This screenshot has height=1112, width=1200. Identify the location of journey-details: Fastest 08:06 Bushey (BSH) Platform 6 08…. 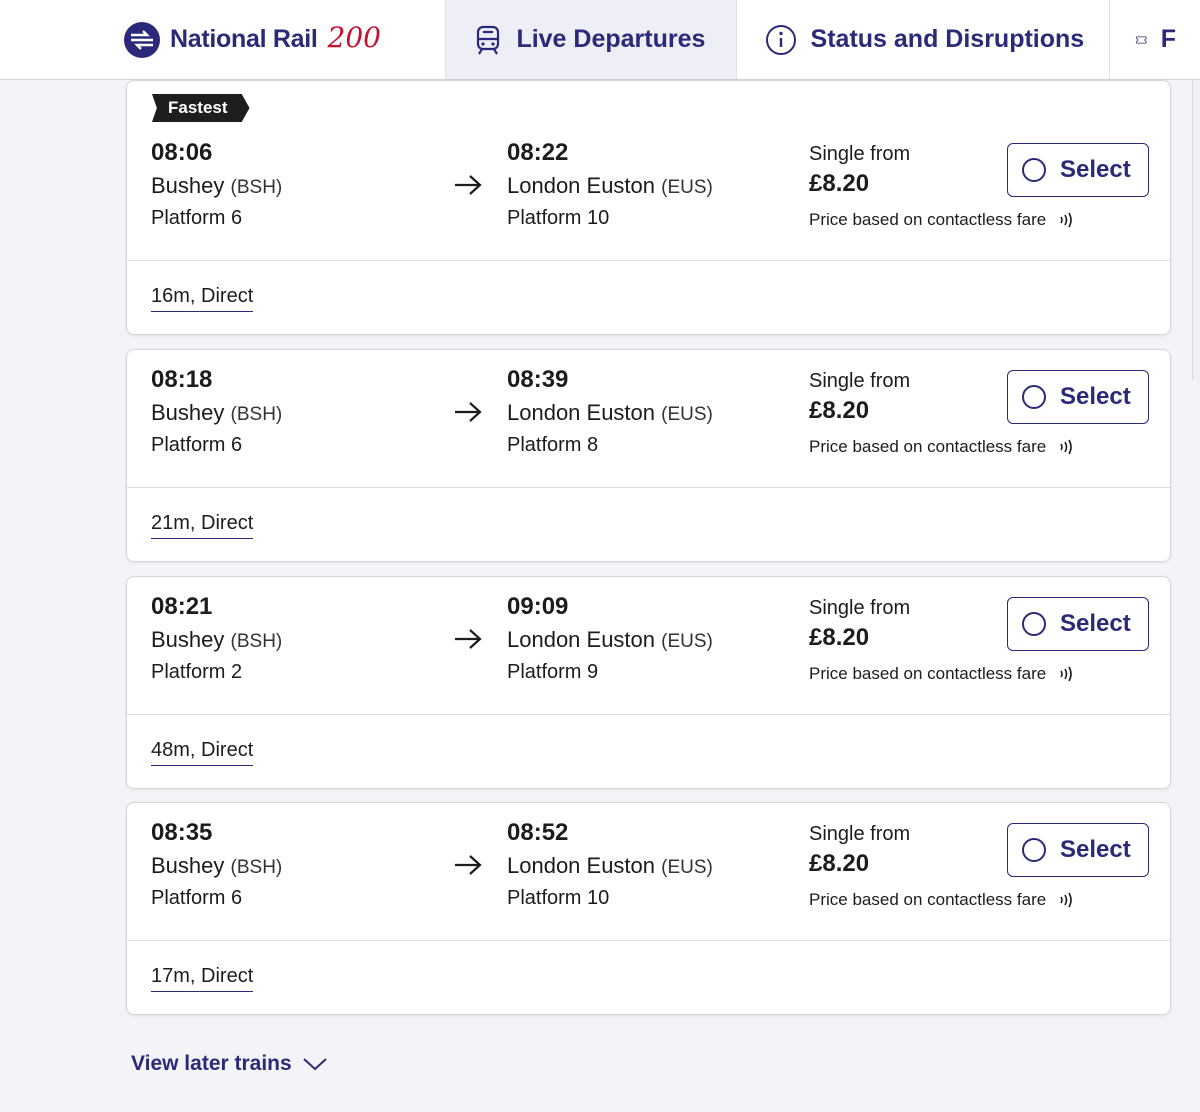
(648, 171).